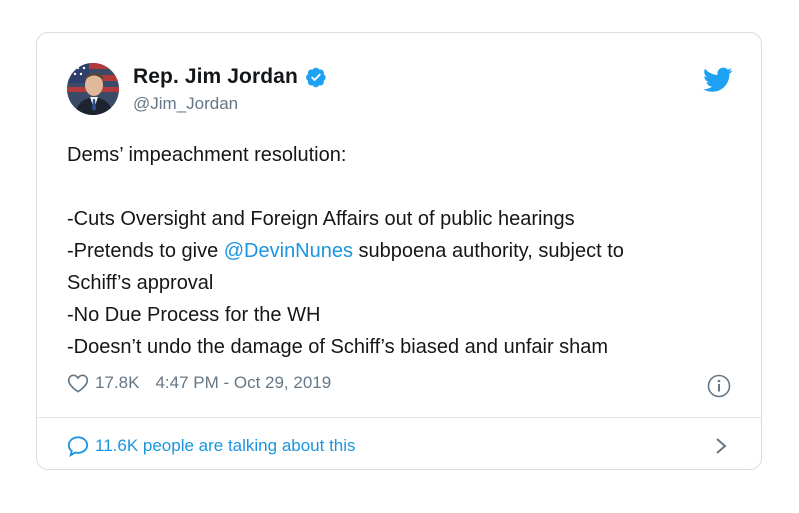  What do you see at coordinates (721, 446) in the screenshot?
I see `chevron-right-icon` at bounding box center [721, 446].